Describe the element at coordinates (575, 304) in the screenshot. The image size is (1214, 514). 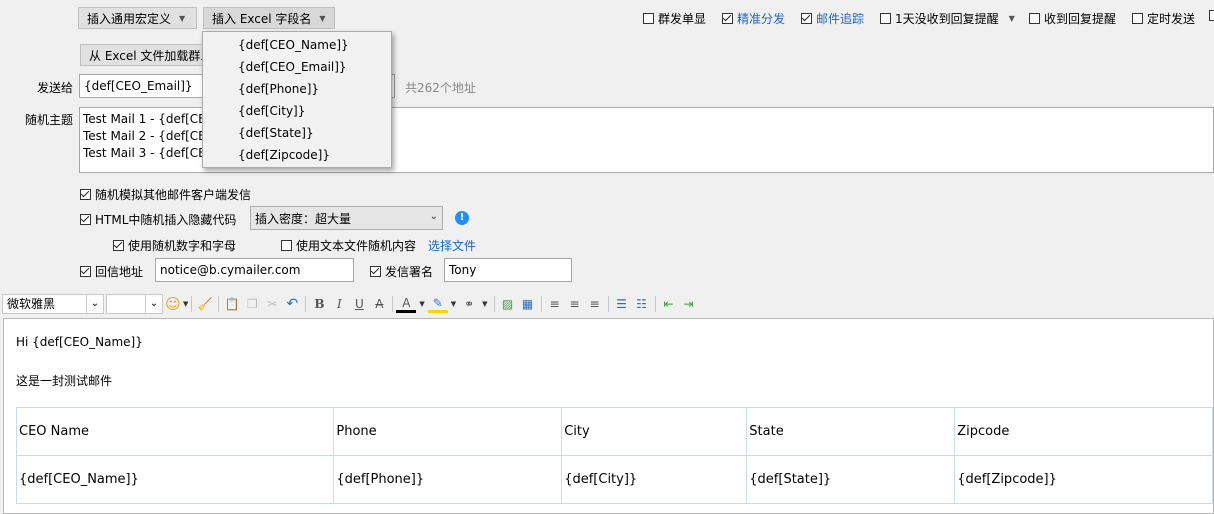
I see `align-center-icon: ≡` at that location.